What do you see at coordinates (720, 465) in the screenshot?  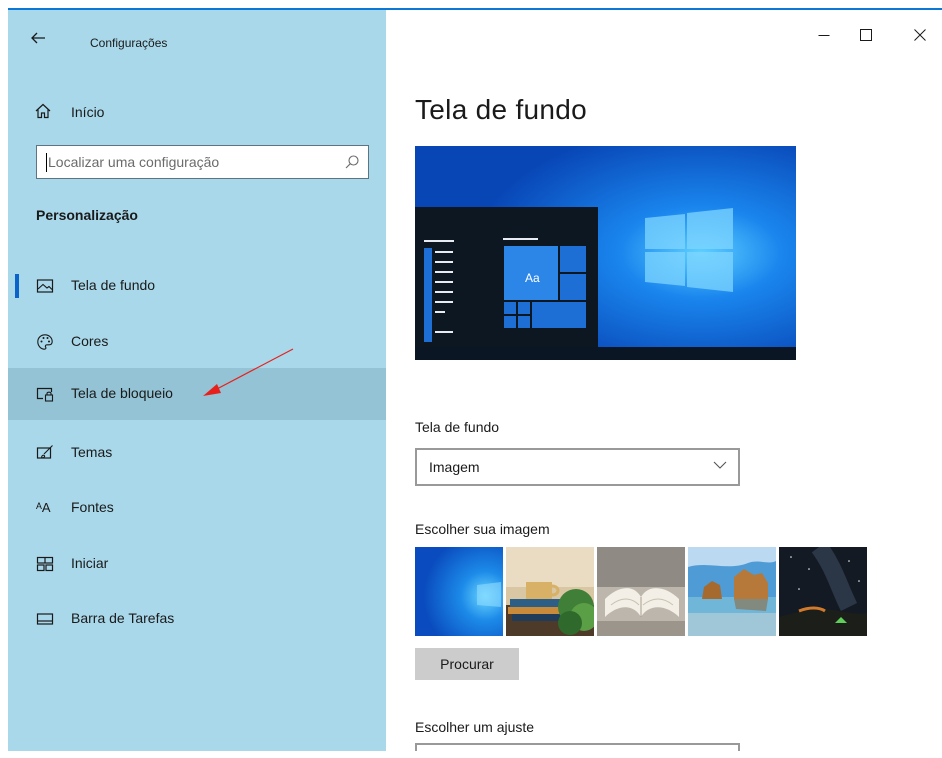 I see `chevron-down-icon` at bounding box center [720, 465].